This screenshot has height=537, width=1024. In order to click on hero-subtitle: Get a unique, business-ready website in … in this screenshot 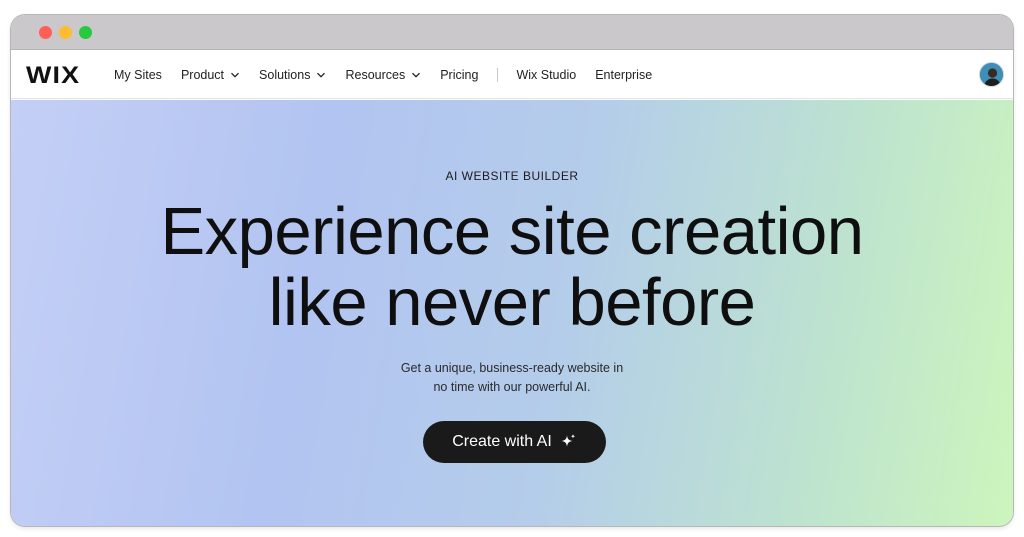, I will do `click(512, 378)`.